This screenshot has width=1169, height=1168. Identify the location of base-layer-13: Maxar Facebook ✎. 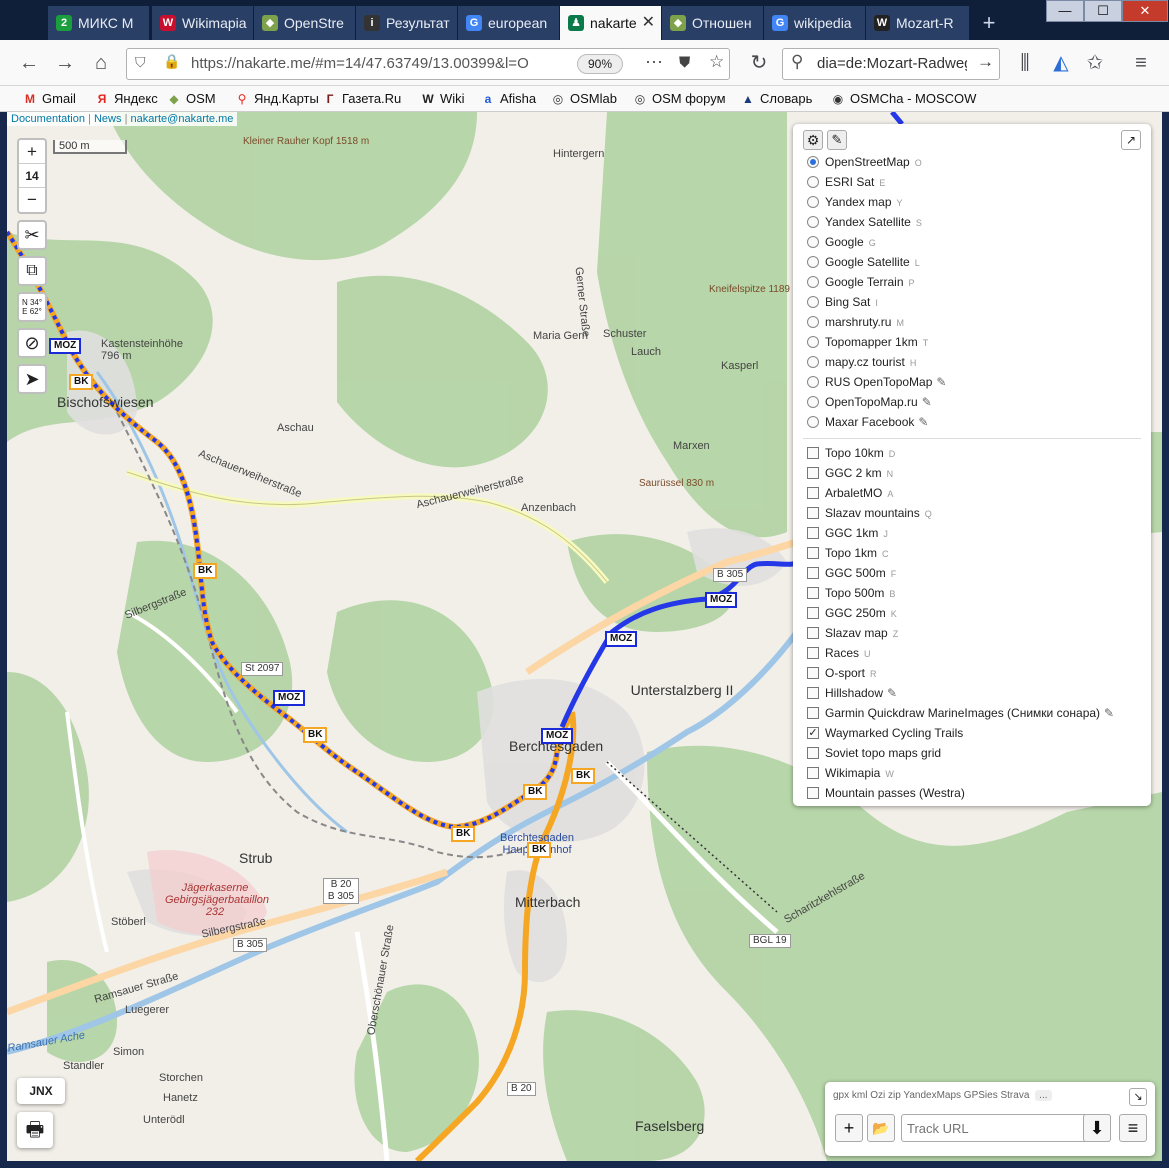
(972, 422).